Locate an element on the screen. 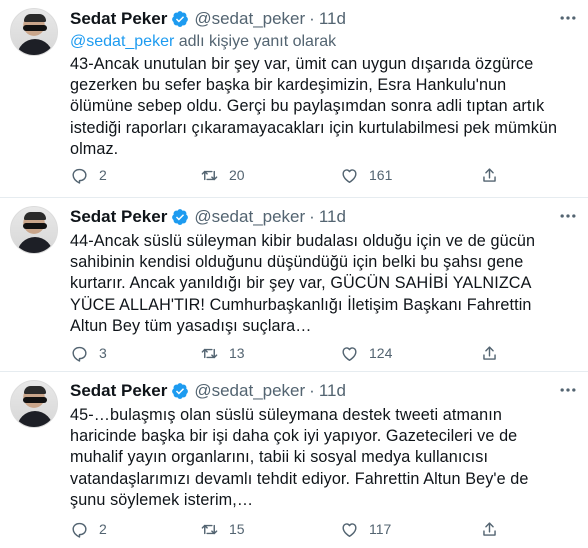 This screenshot has height=548, width=588. tweet-actions: 3 13 124 is located at coordinates (285, 353).